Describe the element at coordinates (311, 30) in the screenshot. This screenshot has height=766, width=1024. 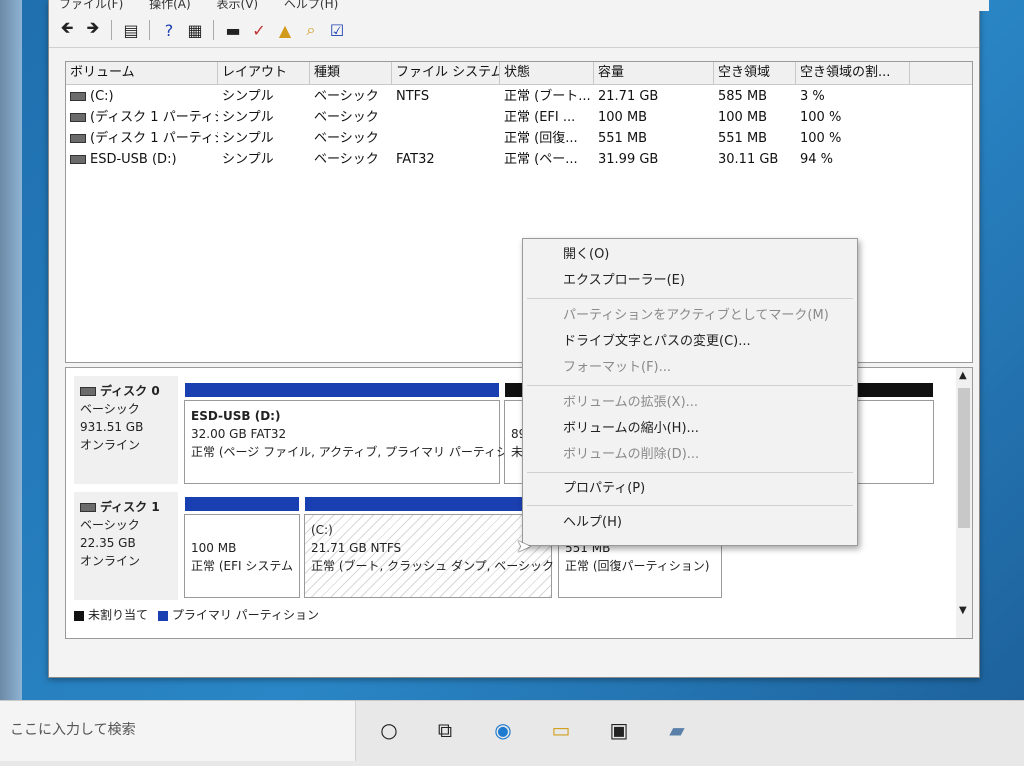
I see `search-folder-icon: ⌕` at that location.